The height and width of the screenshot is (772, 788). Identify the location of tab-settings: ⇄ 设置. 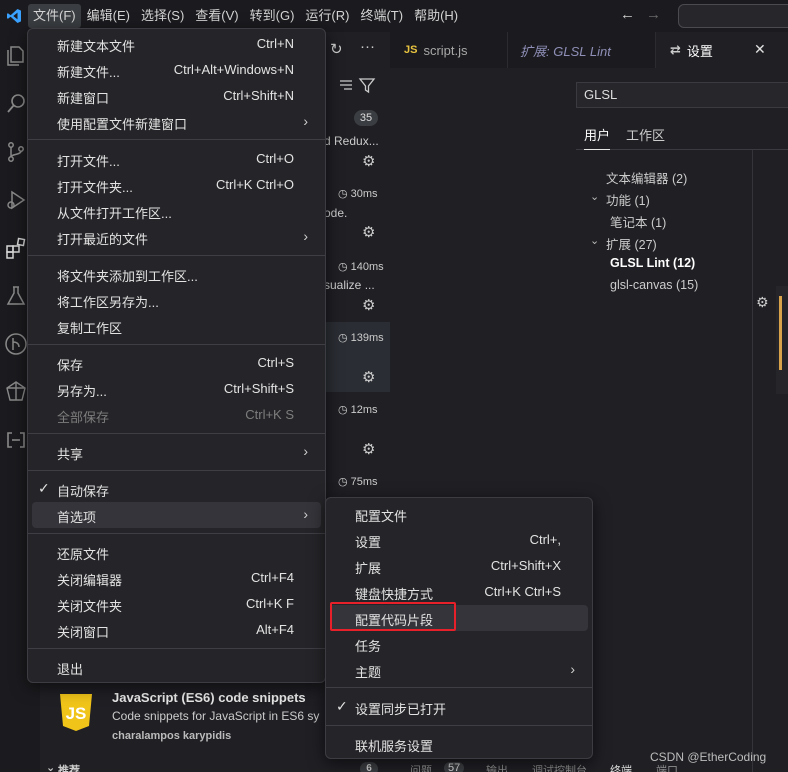
(722, 50).